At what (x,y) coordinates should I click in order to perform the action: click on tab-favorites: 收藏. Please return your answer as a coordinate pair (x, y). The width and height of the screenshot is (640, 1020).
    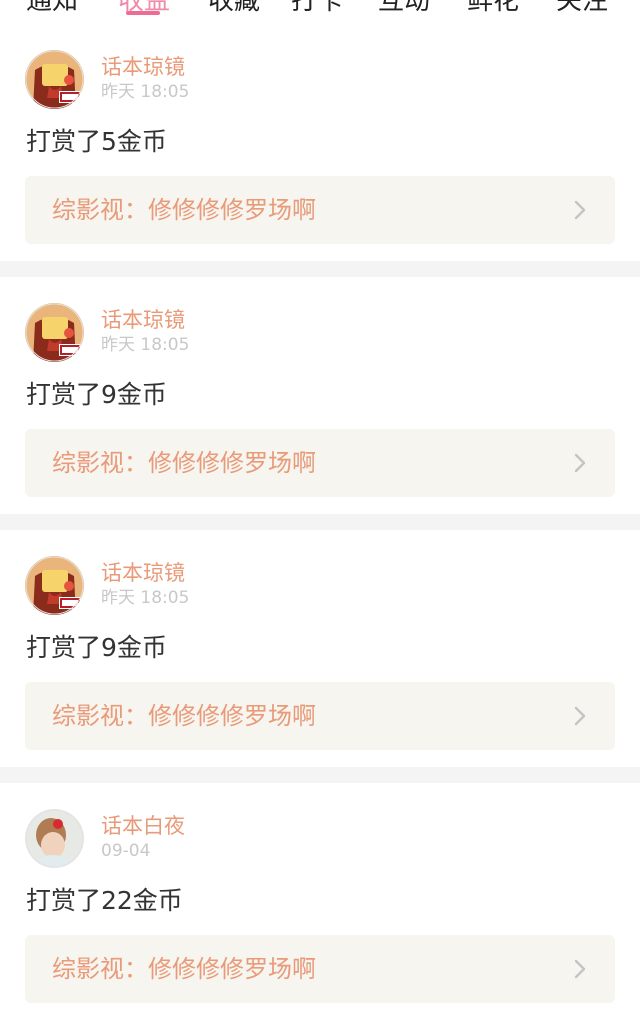
    Looking at the image, I should click on (234, 8).